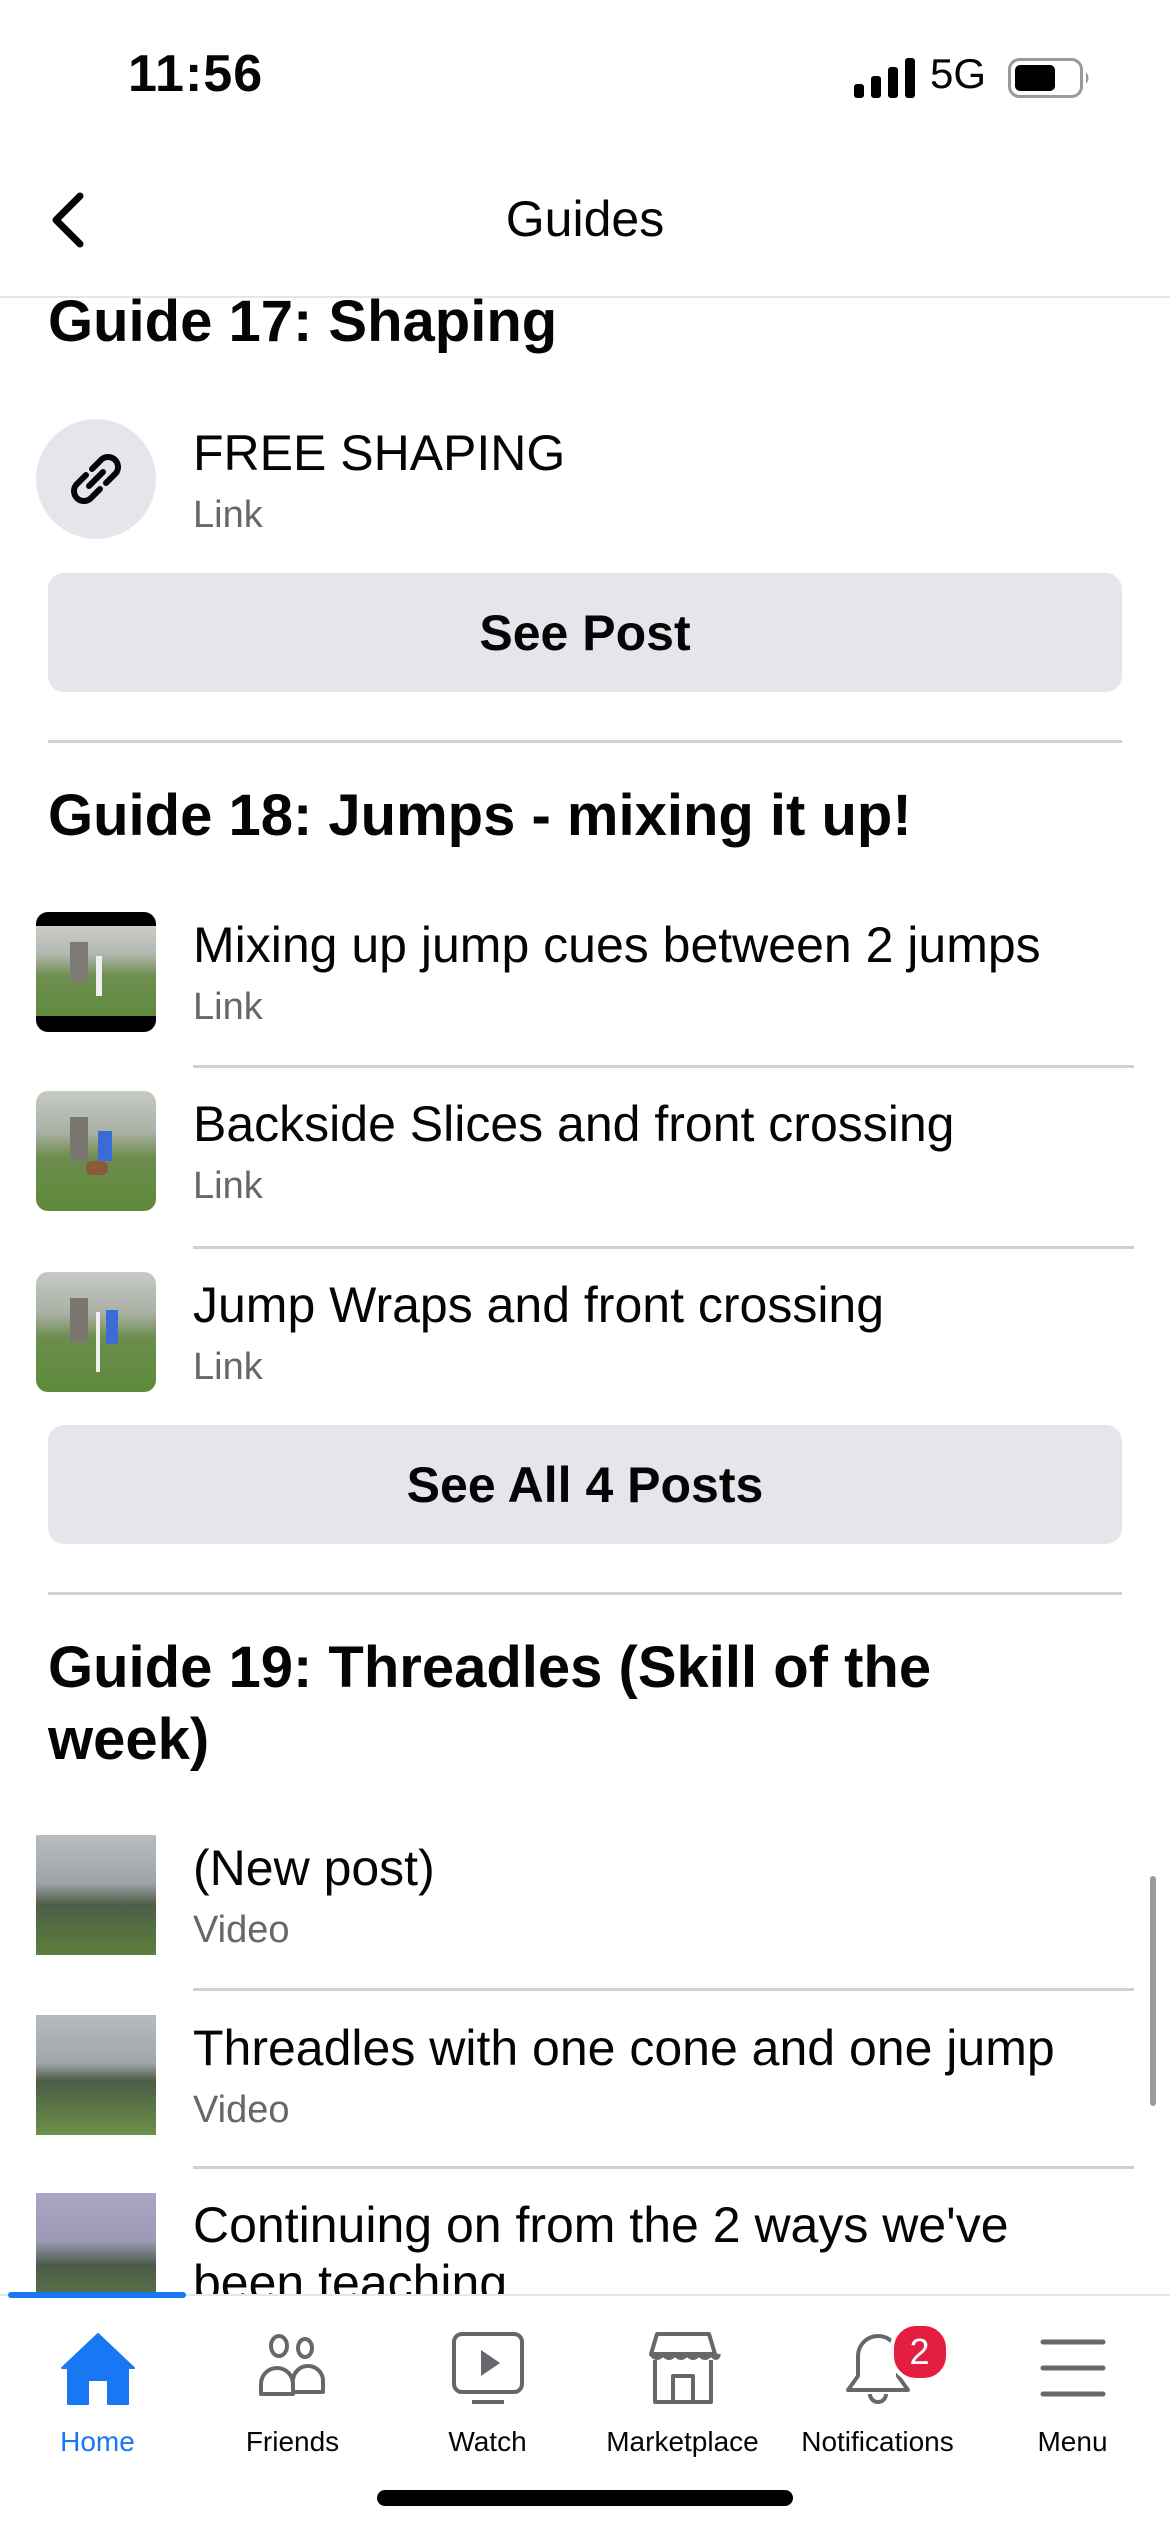 The image size is (1170, 2534). Describe the element at coordinates (884, 78) in the screenshot. I see `signal-icon` at that location.